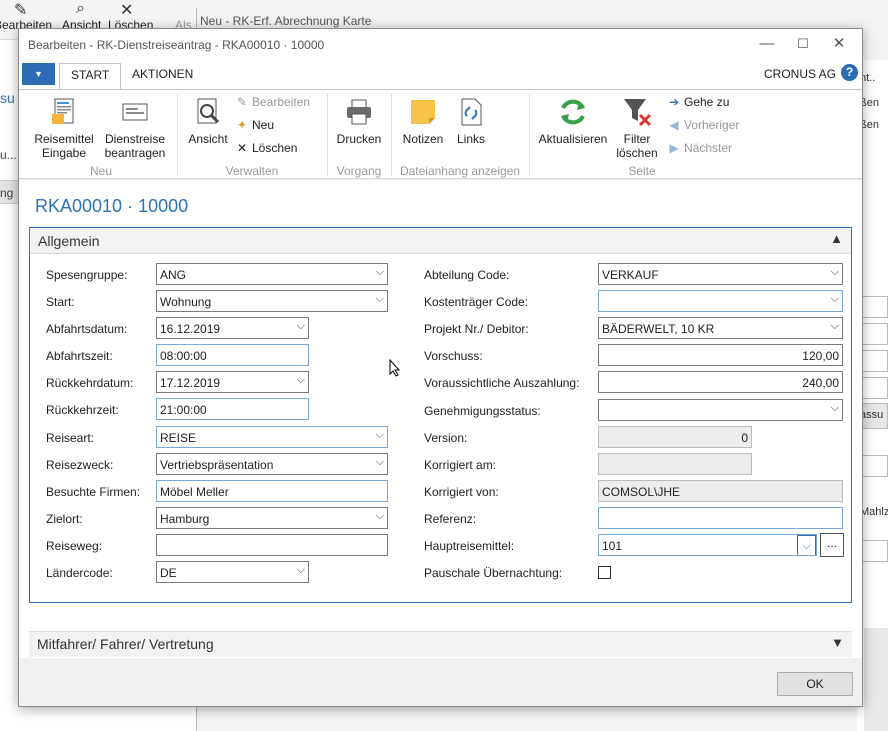  Describe the element at coordinates (467, 275) in the screenshot. I see `label-abteilung-code: Abteilung Code:` at that location.